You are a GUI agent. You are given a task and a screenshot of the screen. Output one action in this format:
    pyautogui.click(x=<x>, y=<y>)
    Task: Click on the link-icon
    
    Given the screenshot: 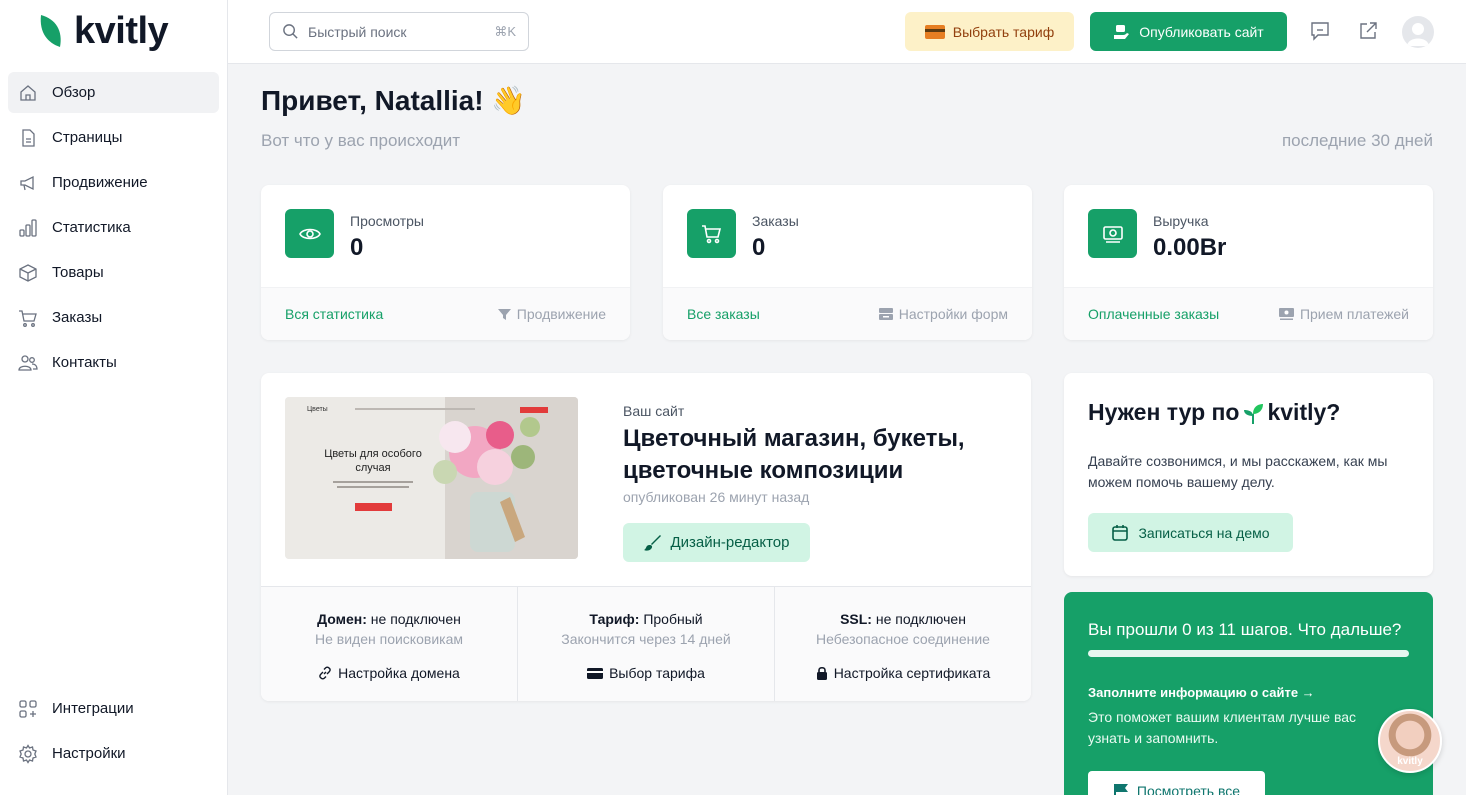 What is the action you would take?
    pyautogui.click(x=325, y=673)
    